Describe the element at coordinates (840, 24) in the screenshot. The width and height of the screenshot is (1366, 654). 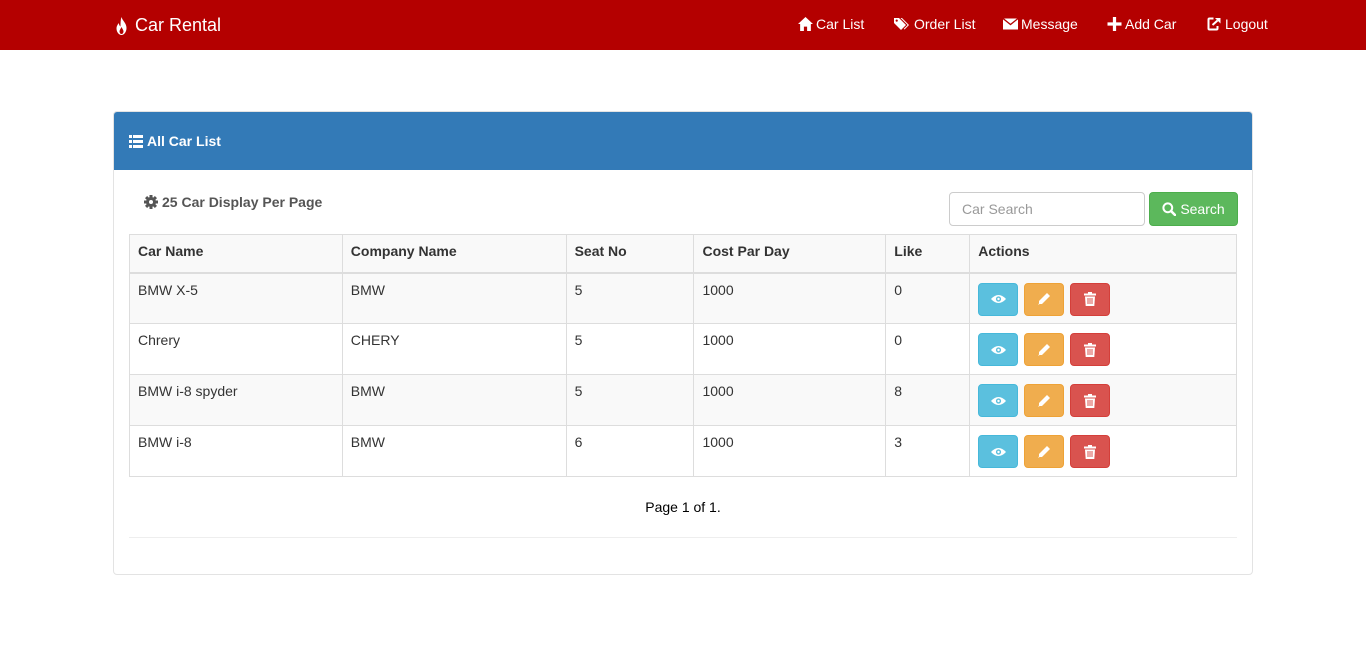
I see `nav-car-list-label: Car List` at that location.